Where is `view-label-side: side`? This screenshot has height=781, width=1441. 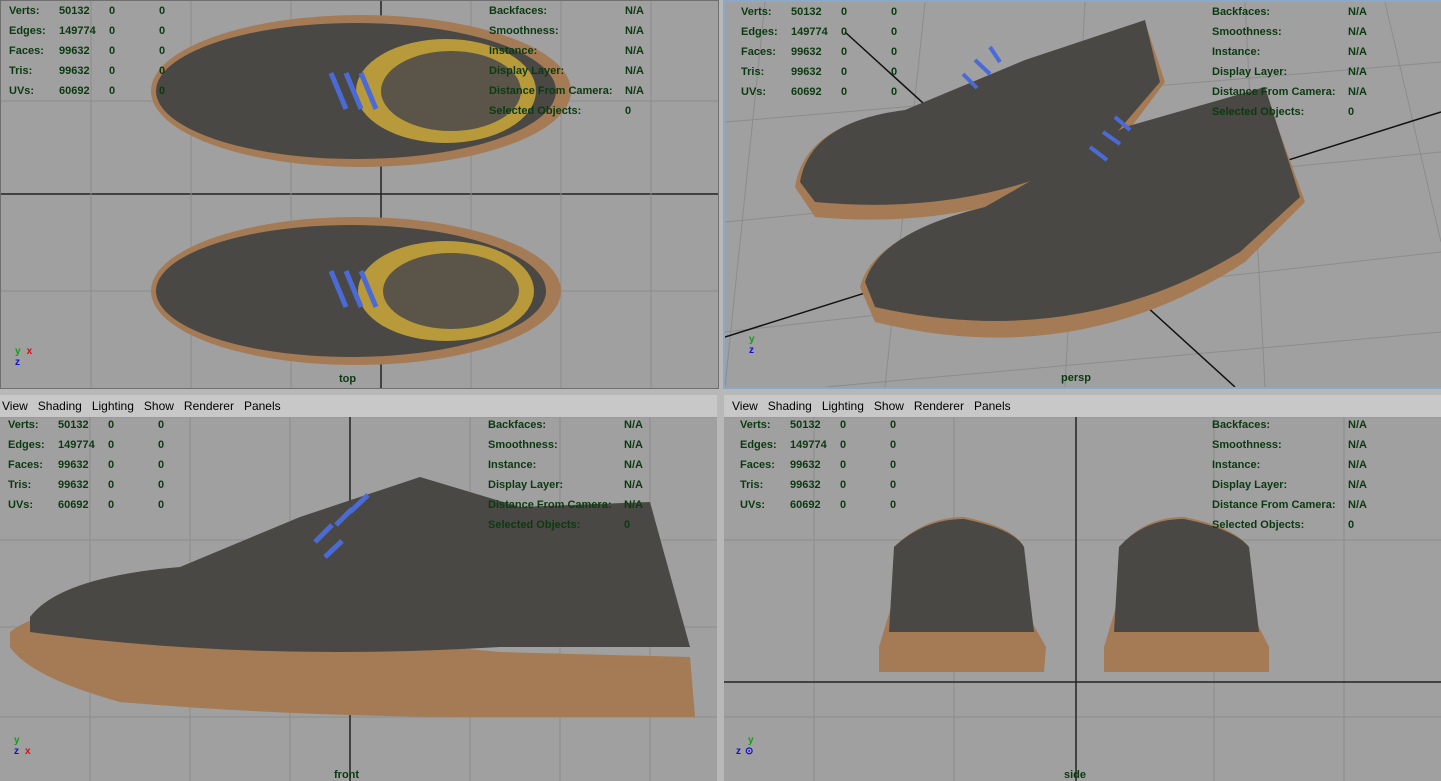 view-label-side: side is located at coordinates (1075, 775).